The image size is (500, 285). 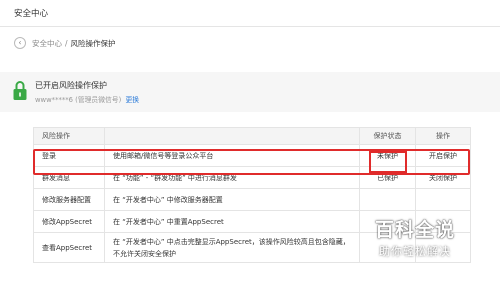 I want to click on header-description, so click(x=232, y=136).